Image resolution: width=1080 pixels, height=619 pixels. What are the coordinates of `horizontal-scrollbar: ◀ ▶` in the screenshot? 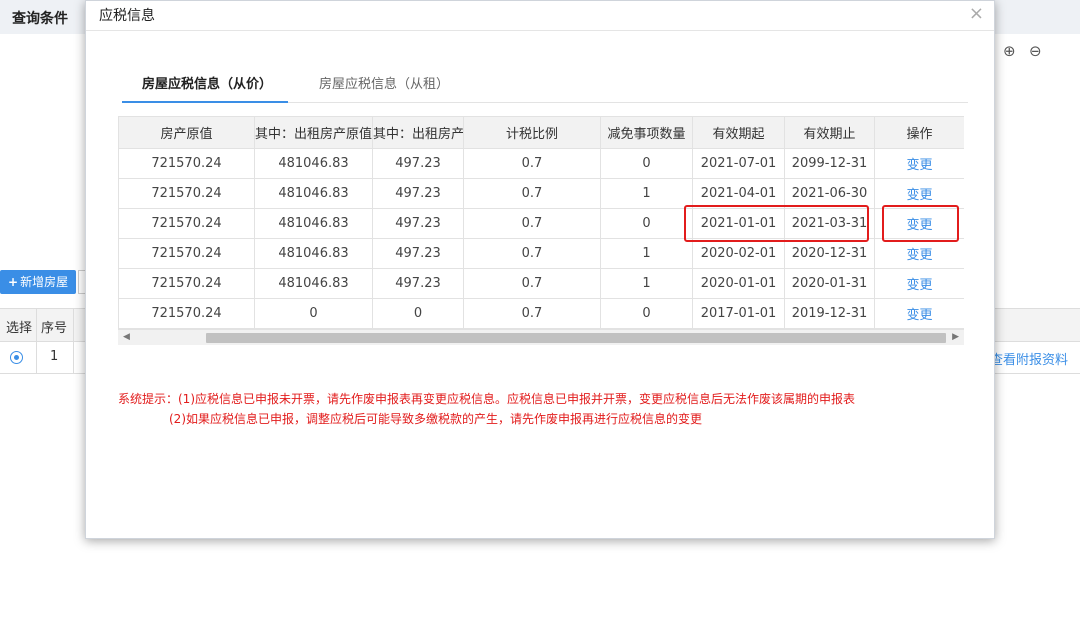 It's located at (541, 337).